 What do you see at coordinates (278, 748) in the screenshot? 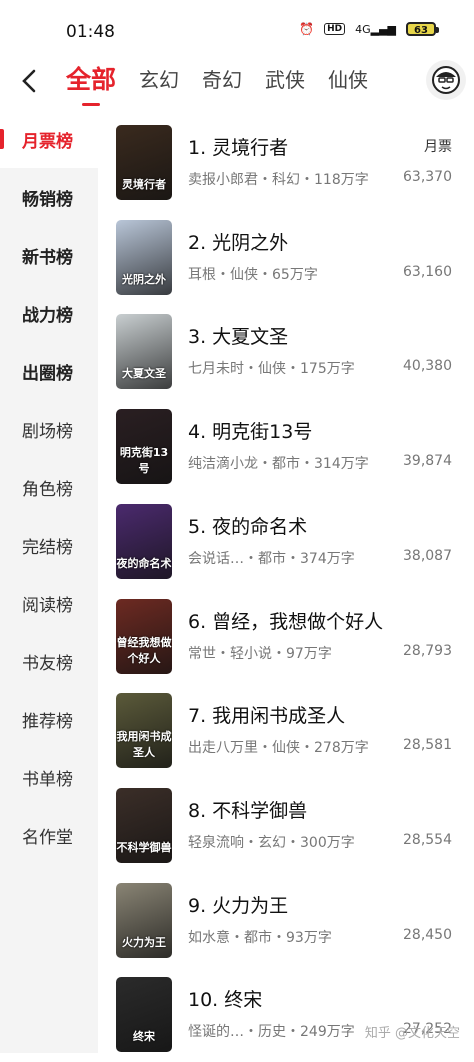
I see `book-meta: 出走八万里・仙侠・278万字` at bounding box center [278, 748].